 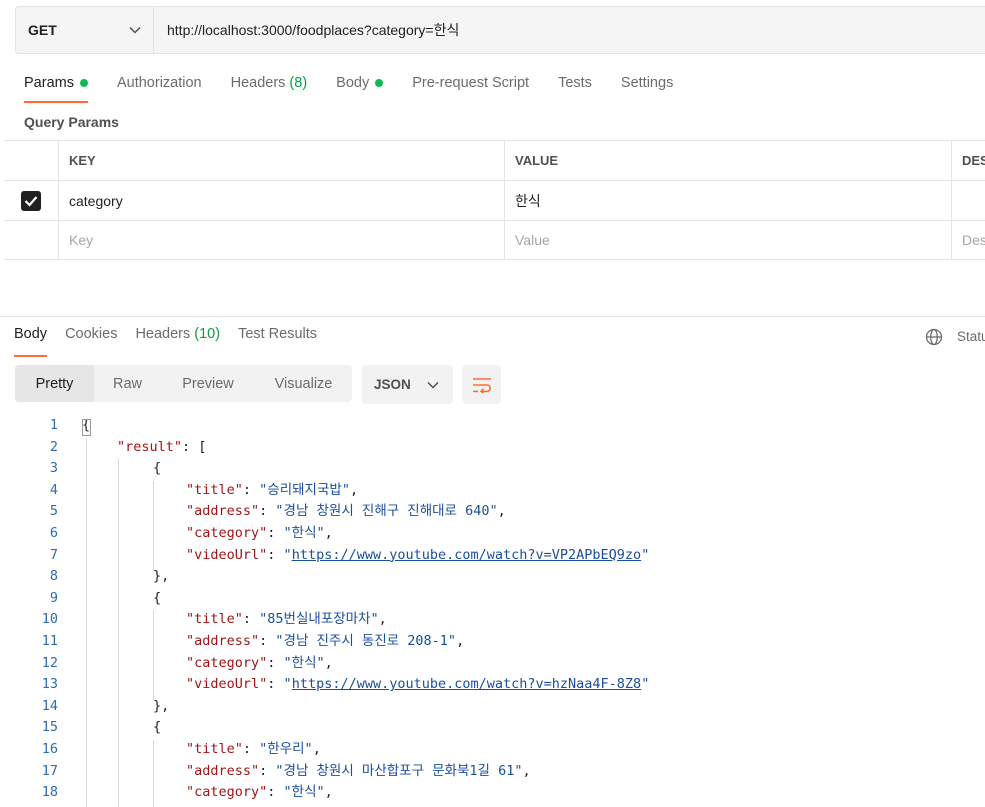 I want to click on tab-count: (10), so click(x=207, y=334).